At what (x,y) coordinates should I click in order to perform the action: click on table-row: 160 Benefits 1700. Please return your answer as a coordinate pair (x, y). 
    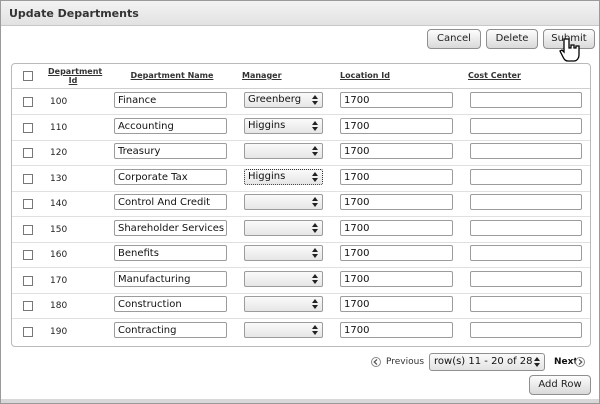
    Looking at the image, I should click on (301, 255).